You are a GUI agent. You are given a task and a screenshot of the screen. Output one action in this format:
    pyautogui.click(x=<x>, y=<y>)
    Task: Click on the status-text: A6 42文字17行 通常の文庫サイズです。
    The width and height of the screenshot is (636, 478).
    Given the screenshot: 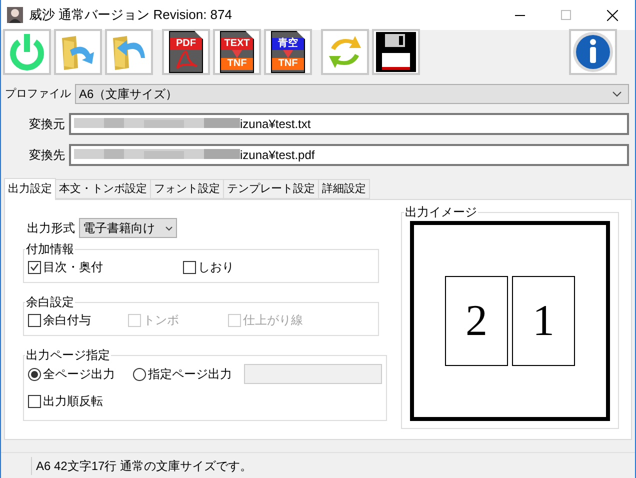 What is the action you would take?
    pyautogui.click(x=141, y=465)
    